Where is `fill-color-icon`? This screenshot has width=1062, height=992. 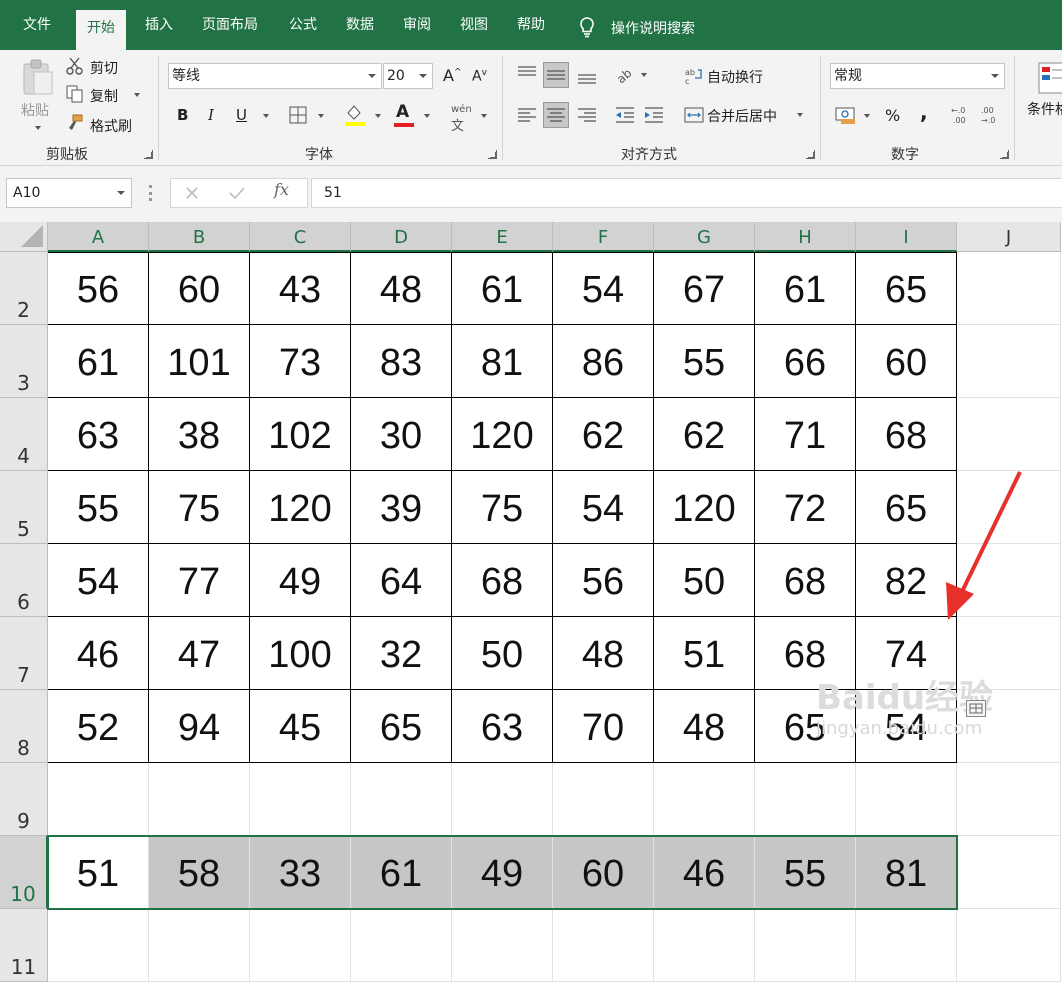
fill-color-icon is located at coordinates (355, 115).